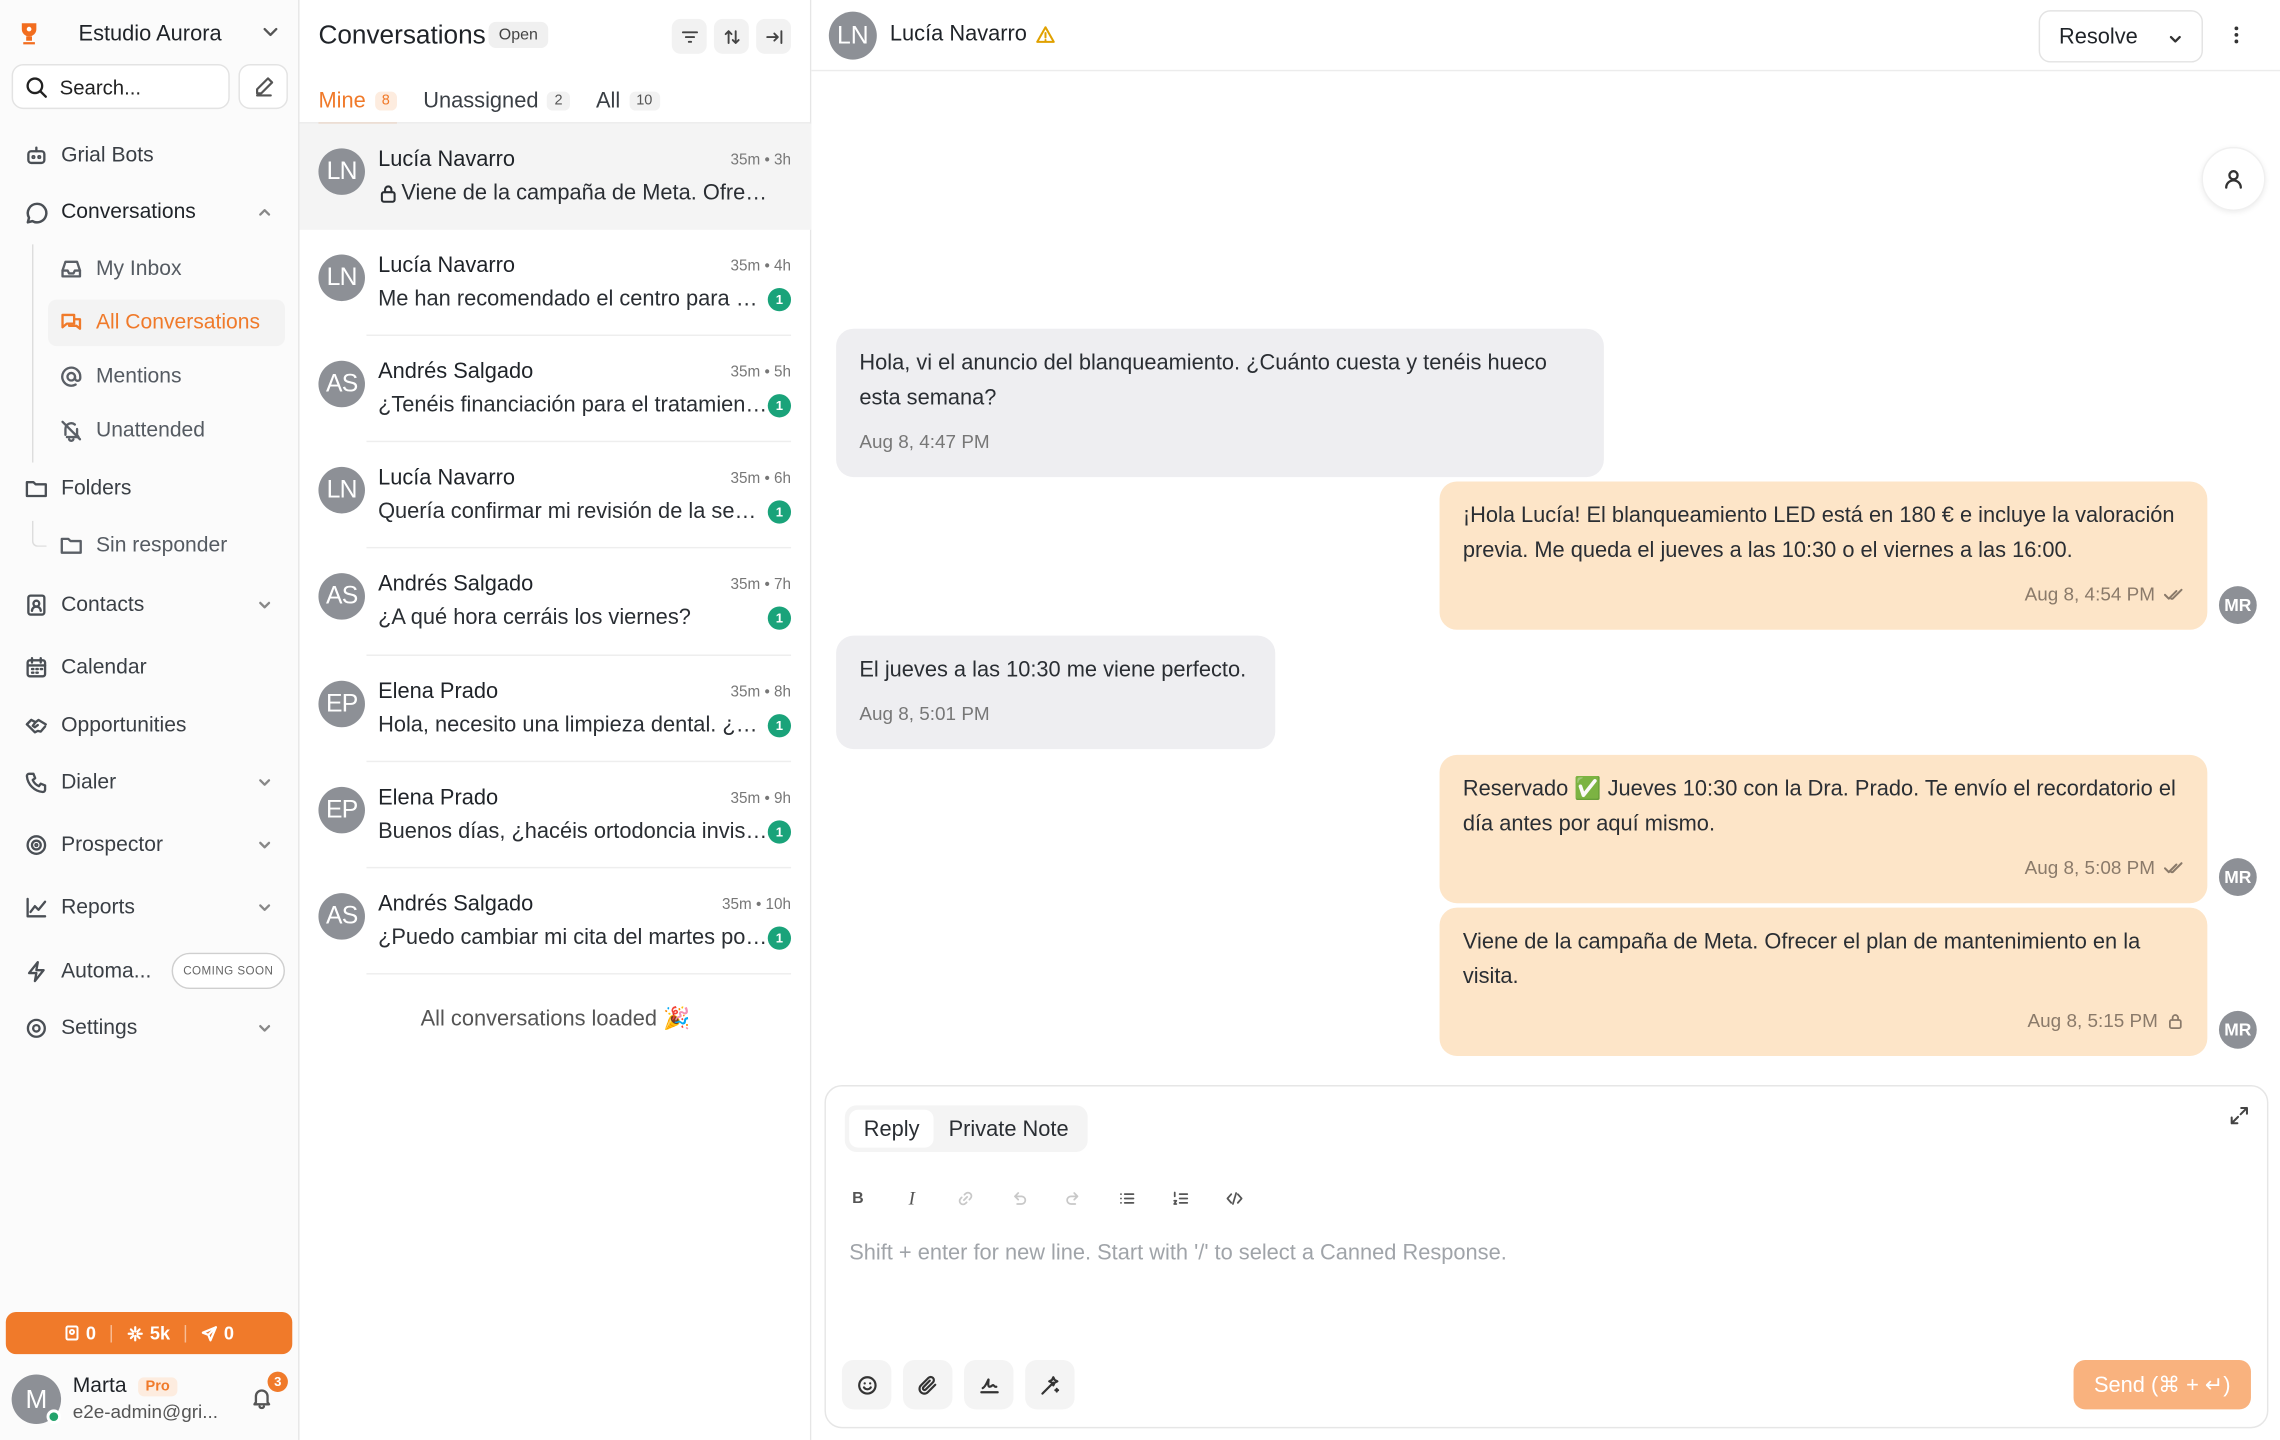  I want to click on trophy-logo-icon, so click(28, 33).